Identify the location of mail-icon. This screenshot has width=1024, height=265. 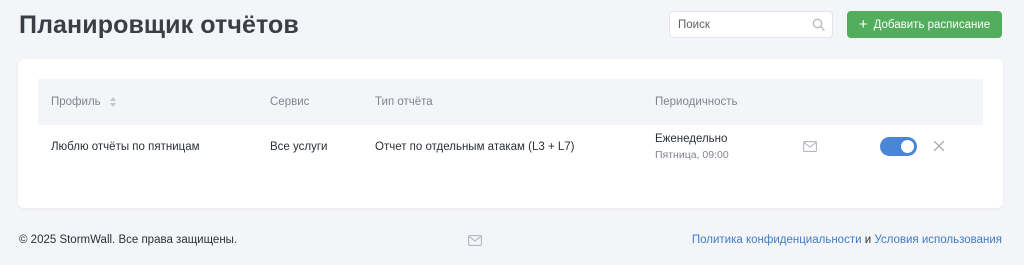
(810, 146).